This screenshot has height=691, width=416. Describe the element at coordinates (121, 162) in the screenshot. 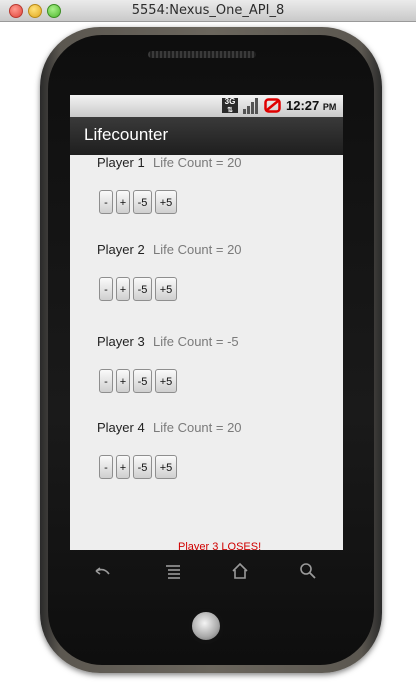

I see `player-name: Player 1` at that location.